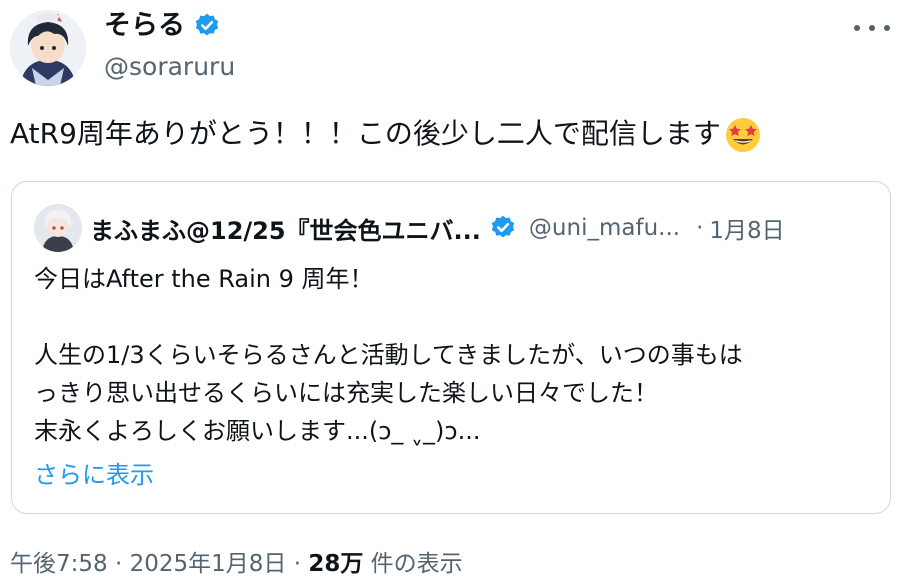 The width and height of the screenshot is (906, 586). Describe the element at coordinates (454, 317) in the screenshot. I see `quoted-text-line` at that location.